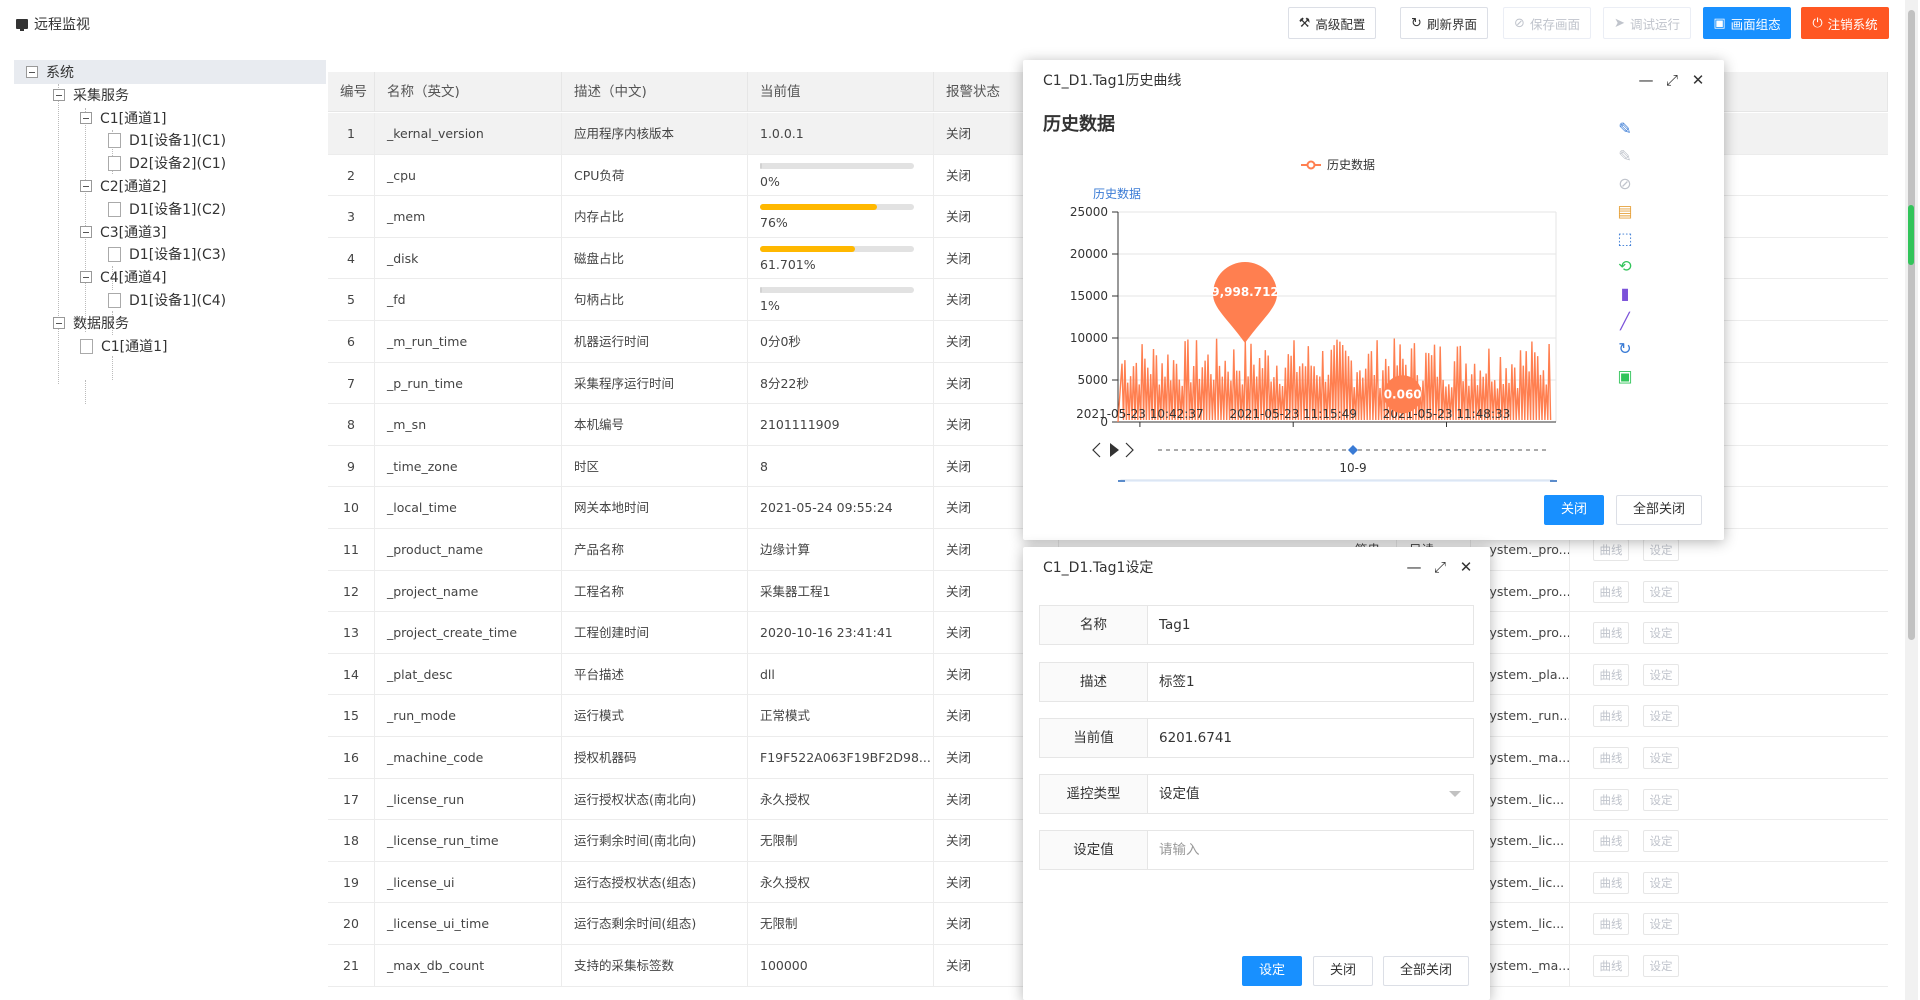  What do you see at coordinates (1343, 971) in the screenshot?
I see `setting-close-button: 关闭` at bounding box center [1343, 971].